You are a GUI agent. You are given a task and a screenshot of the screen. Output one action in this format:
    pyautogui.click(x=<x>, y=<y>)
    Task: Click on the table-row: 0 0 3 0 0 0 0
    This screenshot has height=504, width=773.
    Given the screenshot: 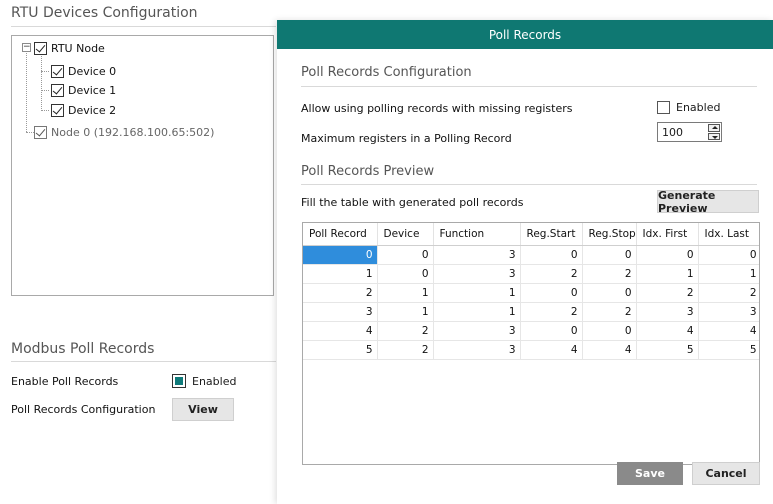 What is the action you would take?
    pyautogui.click(x=531, y=255)
    